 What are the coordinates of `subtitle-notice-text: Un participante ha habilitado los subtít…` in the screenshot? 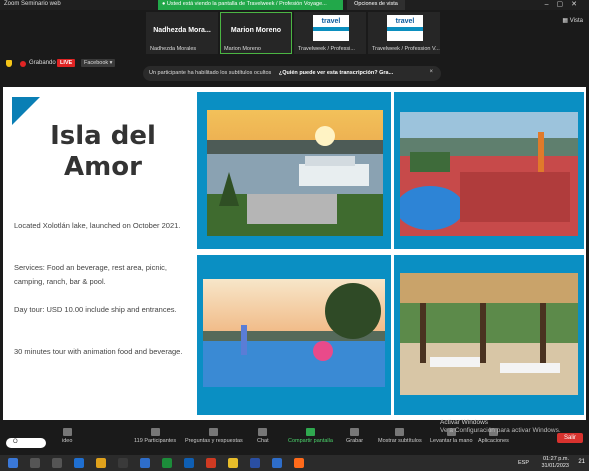 It's located at (210, 73).